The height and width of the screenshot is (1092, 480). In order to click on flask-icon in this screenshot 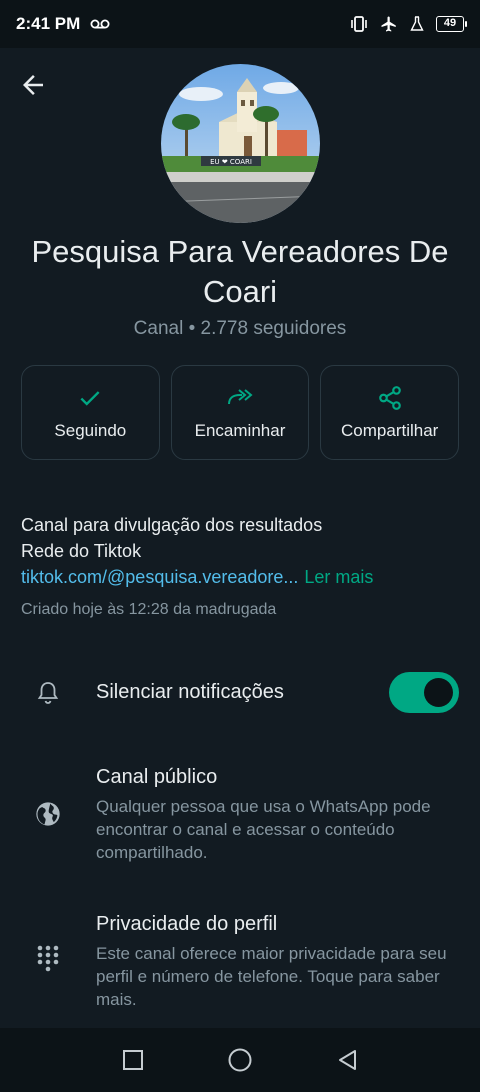, I will do `click(417, 23)`.